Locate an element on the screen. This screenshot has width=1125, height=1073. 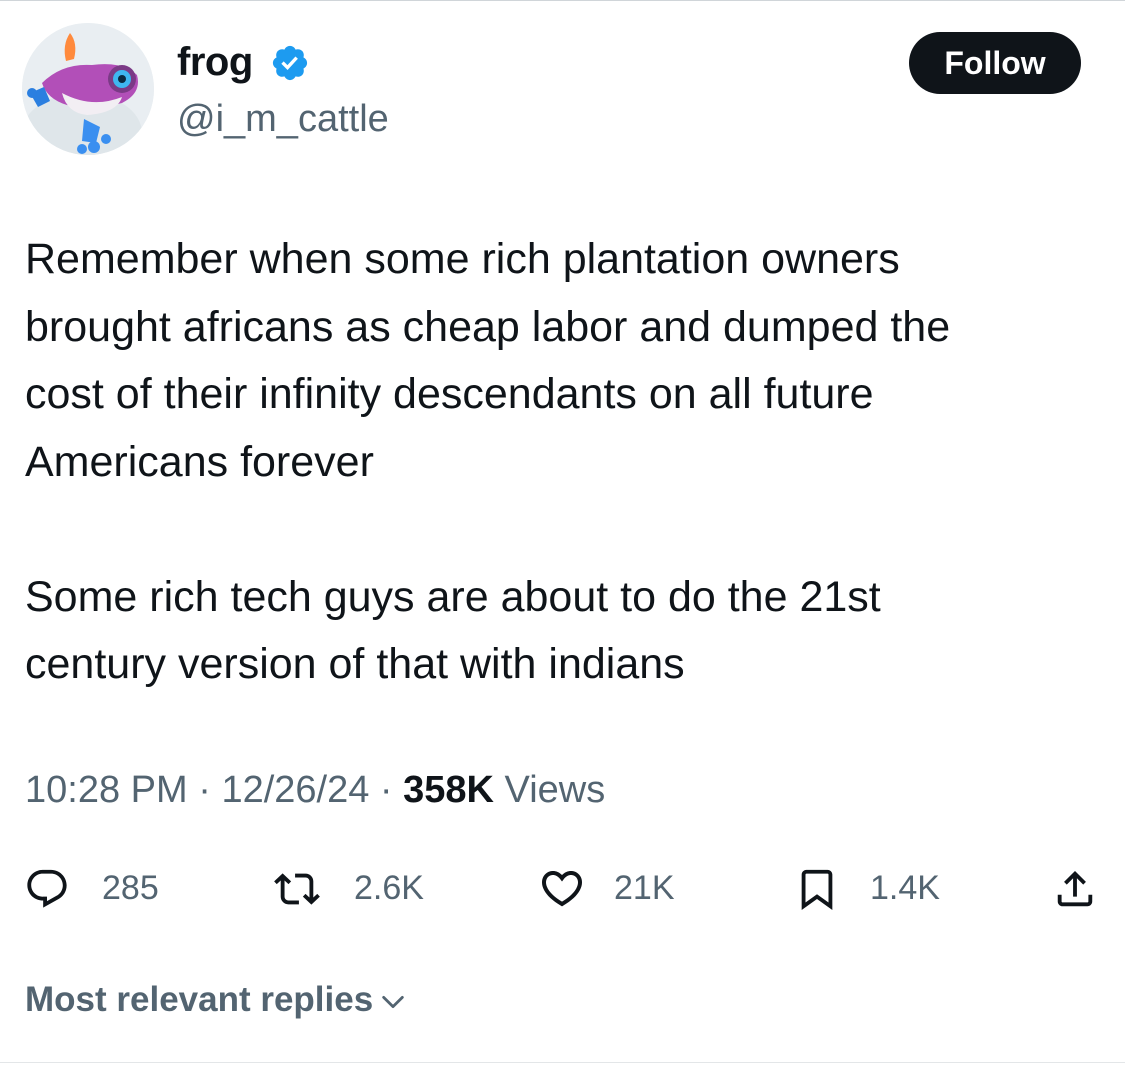
bottom-divider is located at coordinates (562, 1062).